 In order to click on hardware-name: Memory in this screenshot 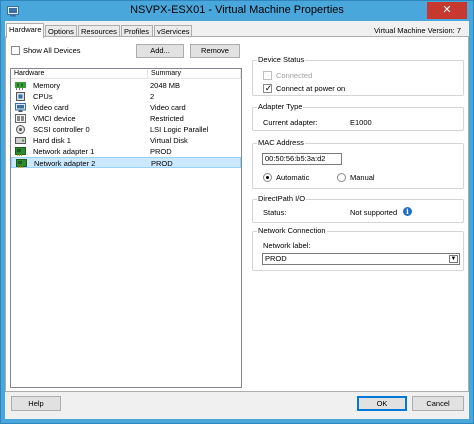, I will do `click(47, 85)`.